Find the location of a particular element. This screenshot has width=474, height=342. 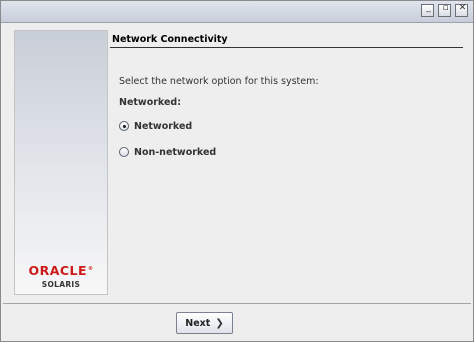

next-button: Next ❯ is located at coordinates (204, 323).